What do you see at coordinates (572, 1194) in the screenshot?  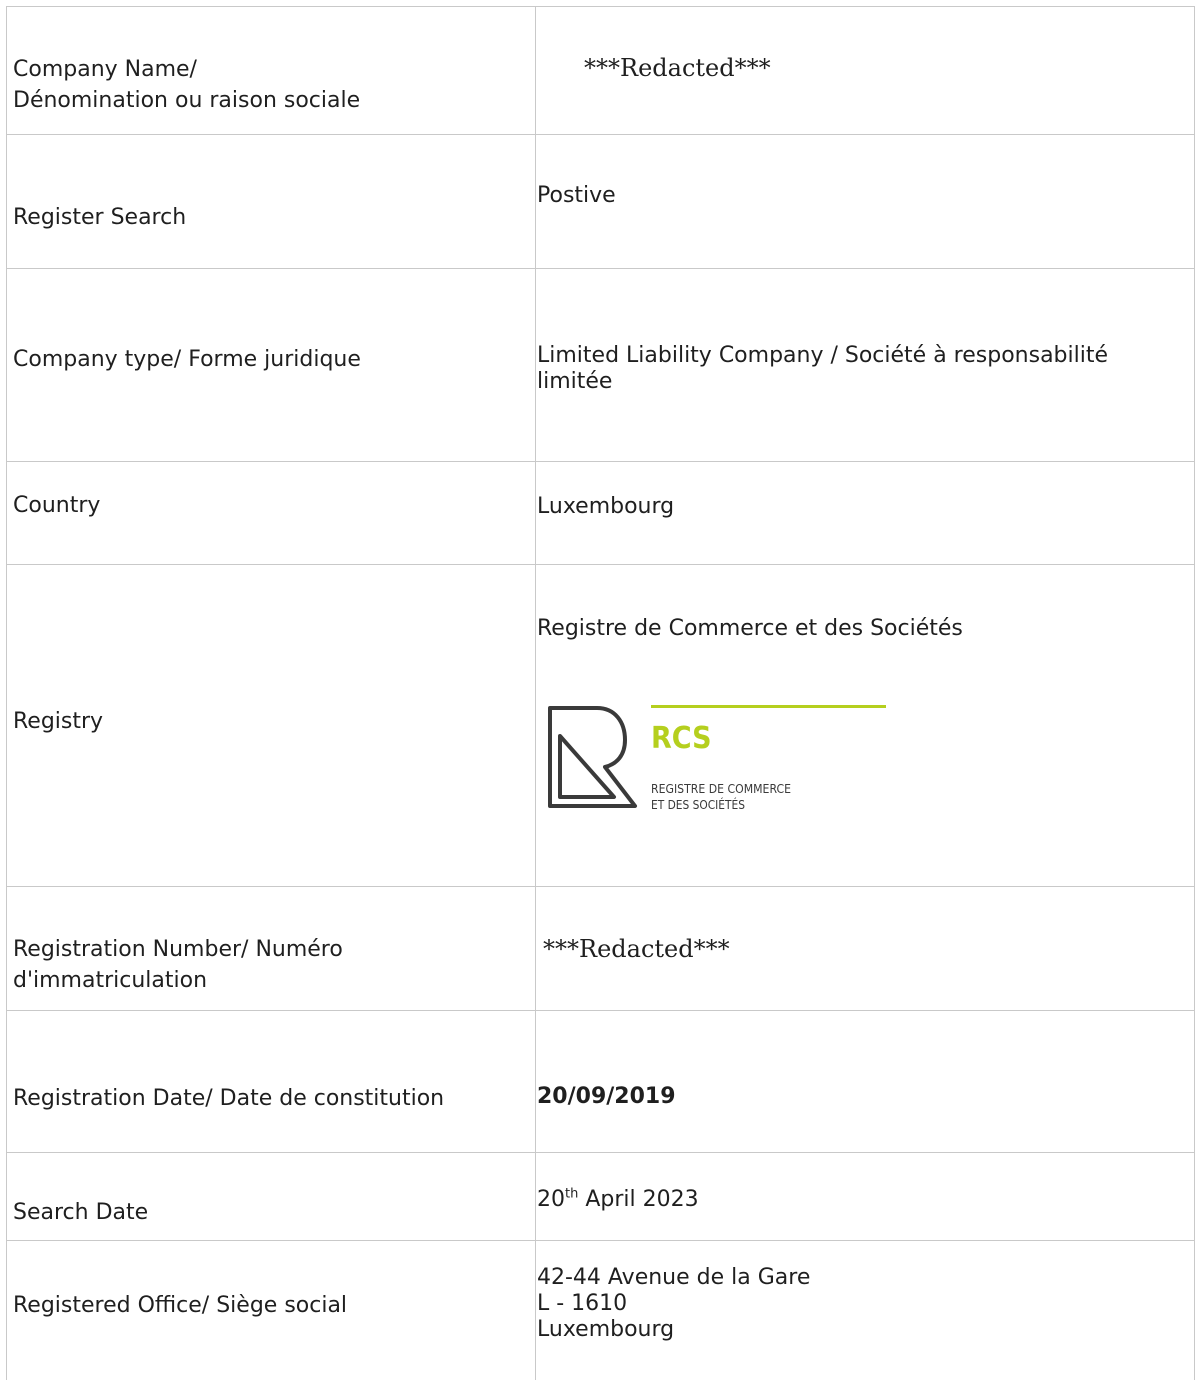 I see `search-date-suffix: th` at bounding box center [572, 1194].